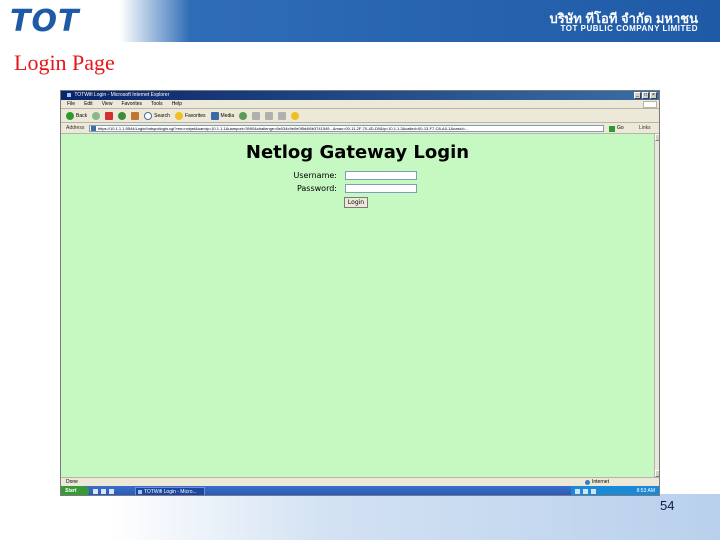  I want to click on search-button: Search, so click(157, 115).